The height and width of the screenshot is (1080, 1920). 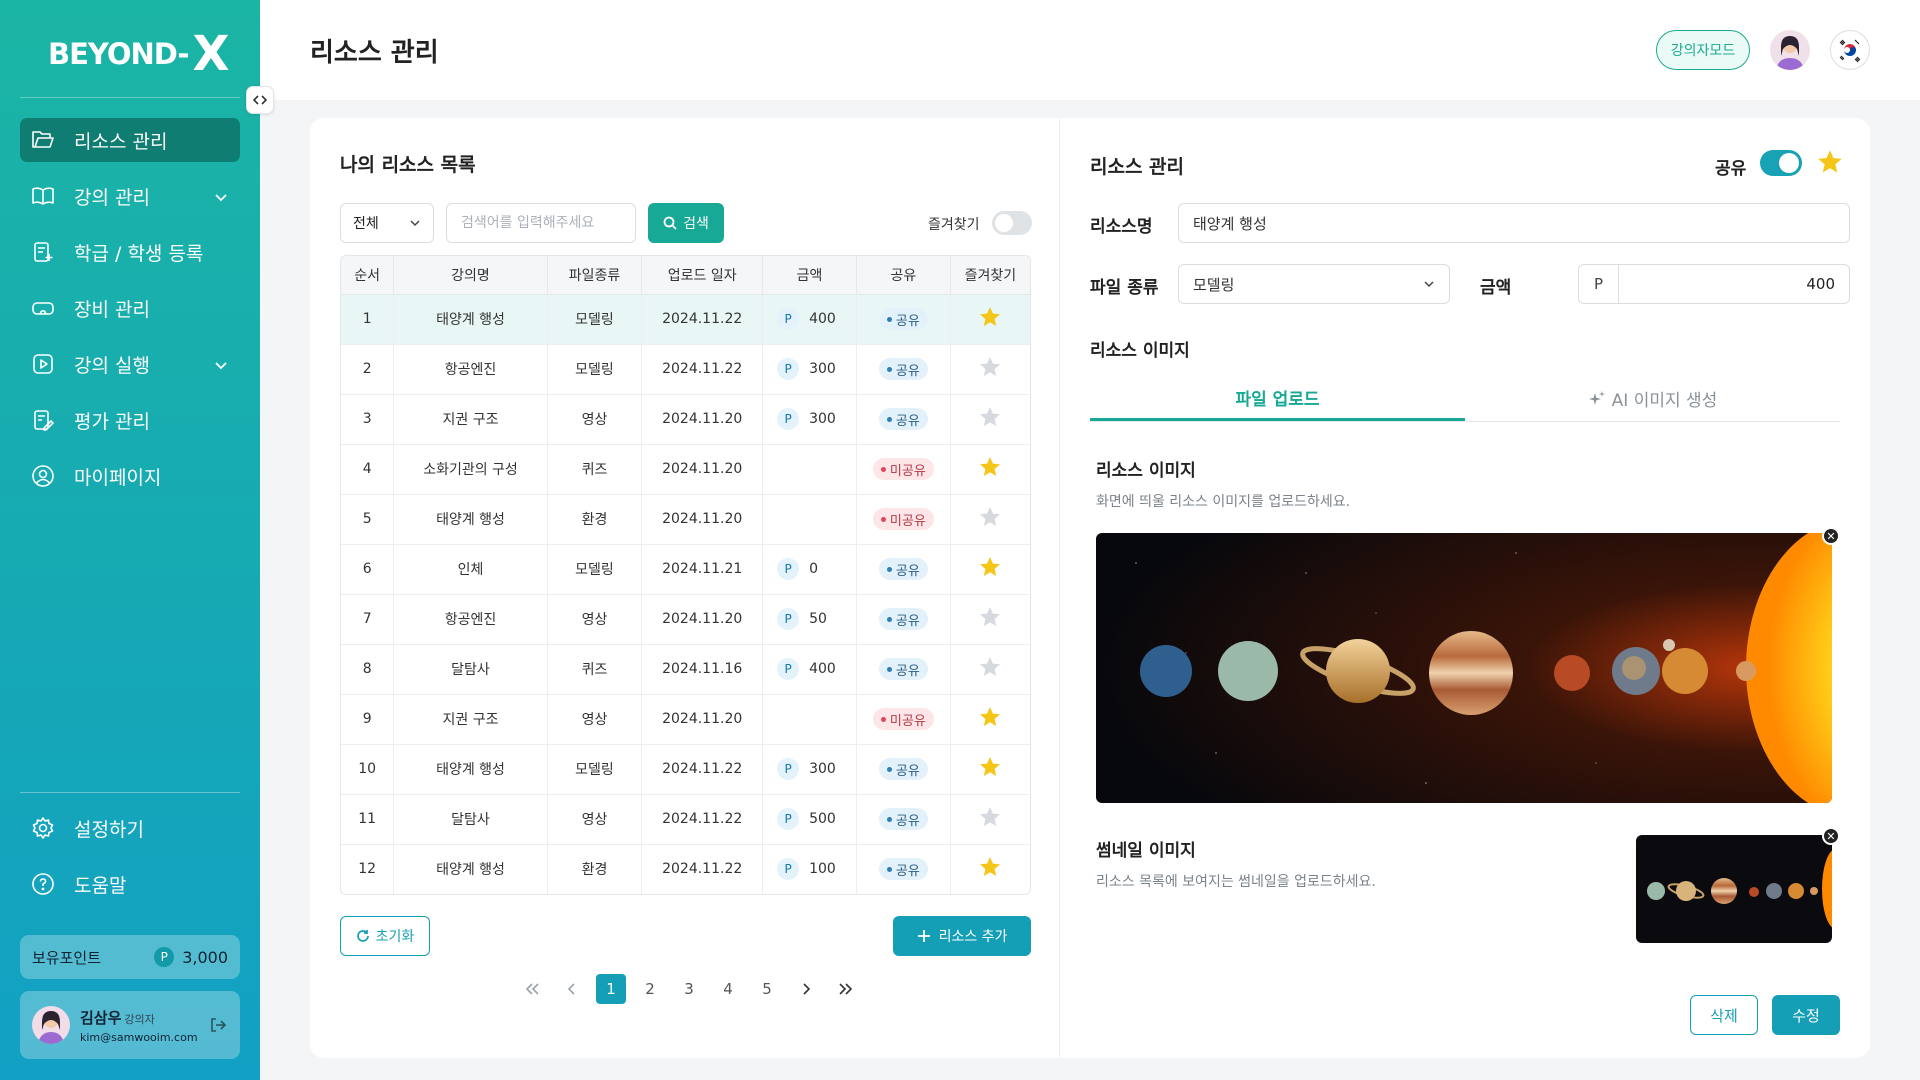 I want to click on logout-icon, so click(x=218, y=1025).